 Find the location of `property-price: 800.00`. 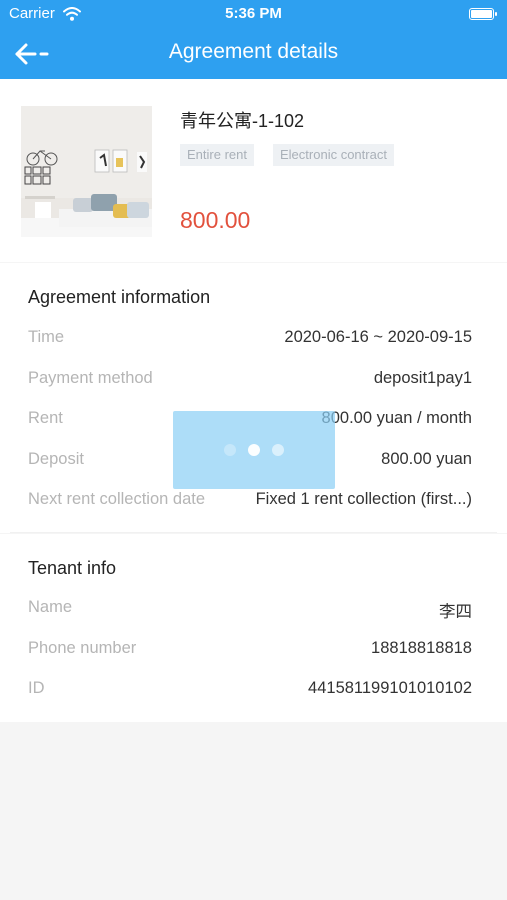

property-price: 800.00 is located at coordinates (215, 220).